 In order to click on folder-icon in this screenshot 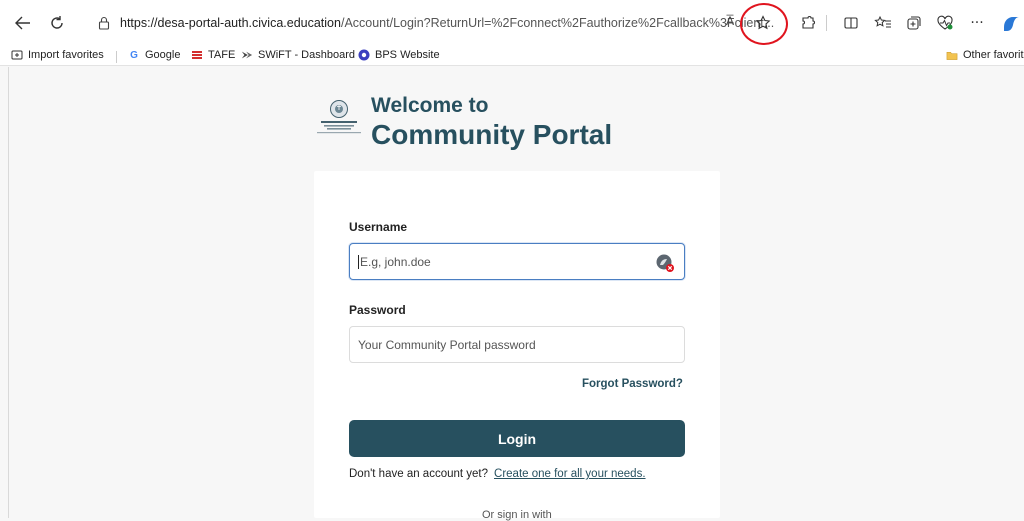, I will do `click(952, 55)`.